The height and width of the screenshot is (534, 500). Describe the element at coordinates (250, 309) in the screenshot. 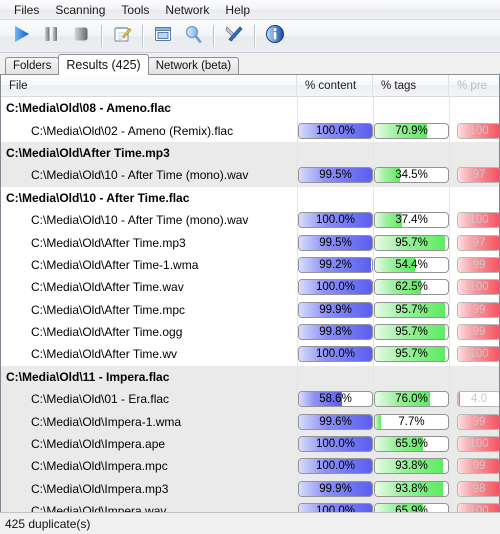

I see `table-row: C:\Media\Old\After Time.mpc 99.9% 95.7% 99` at that location.